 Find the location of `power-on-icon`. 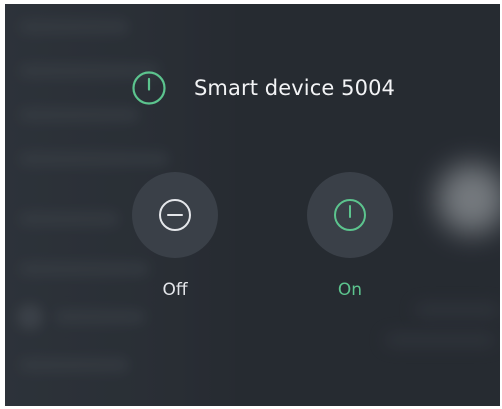

power-on-icon is located at coordinates (350, 215).